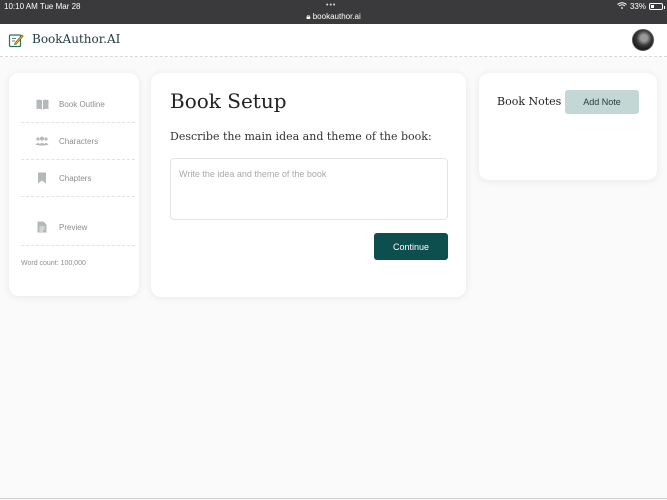 The image size is (667, 500). I want to click on add-note-button: Add Note, so click(602, 102).